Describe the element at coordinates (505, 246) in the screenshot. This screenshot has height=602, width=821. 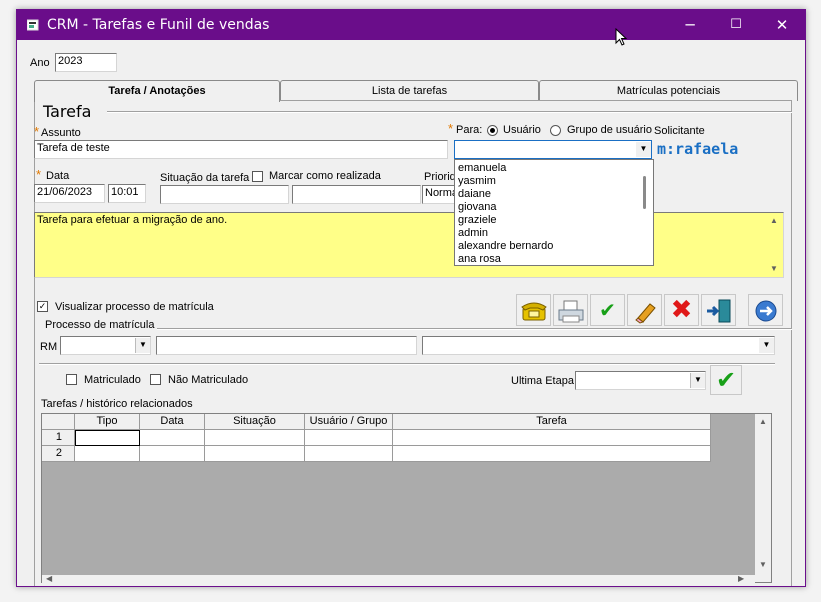
I see `list-item: alexandre bernardo` at that location.